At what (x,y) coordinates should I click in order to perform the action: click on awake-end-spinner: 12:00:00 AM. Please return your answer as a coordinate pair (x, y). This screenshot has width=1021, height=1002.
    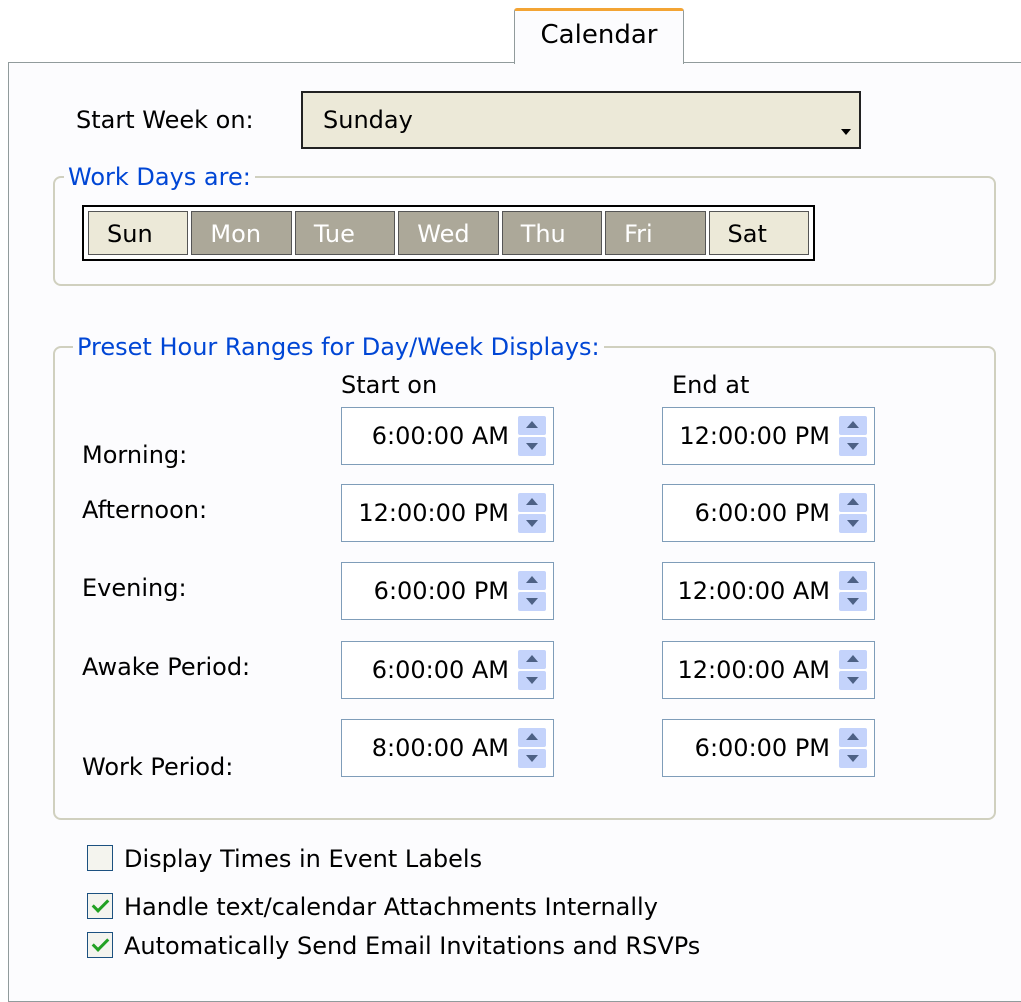
    Looking at the image, I should click on (768, 670).